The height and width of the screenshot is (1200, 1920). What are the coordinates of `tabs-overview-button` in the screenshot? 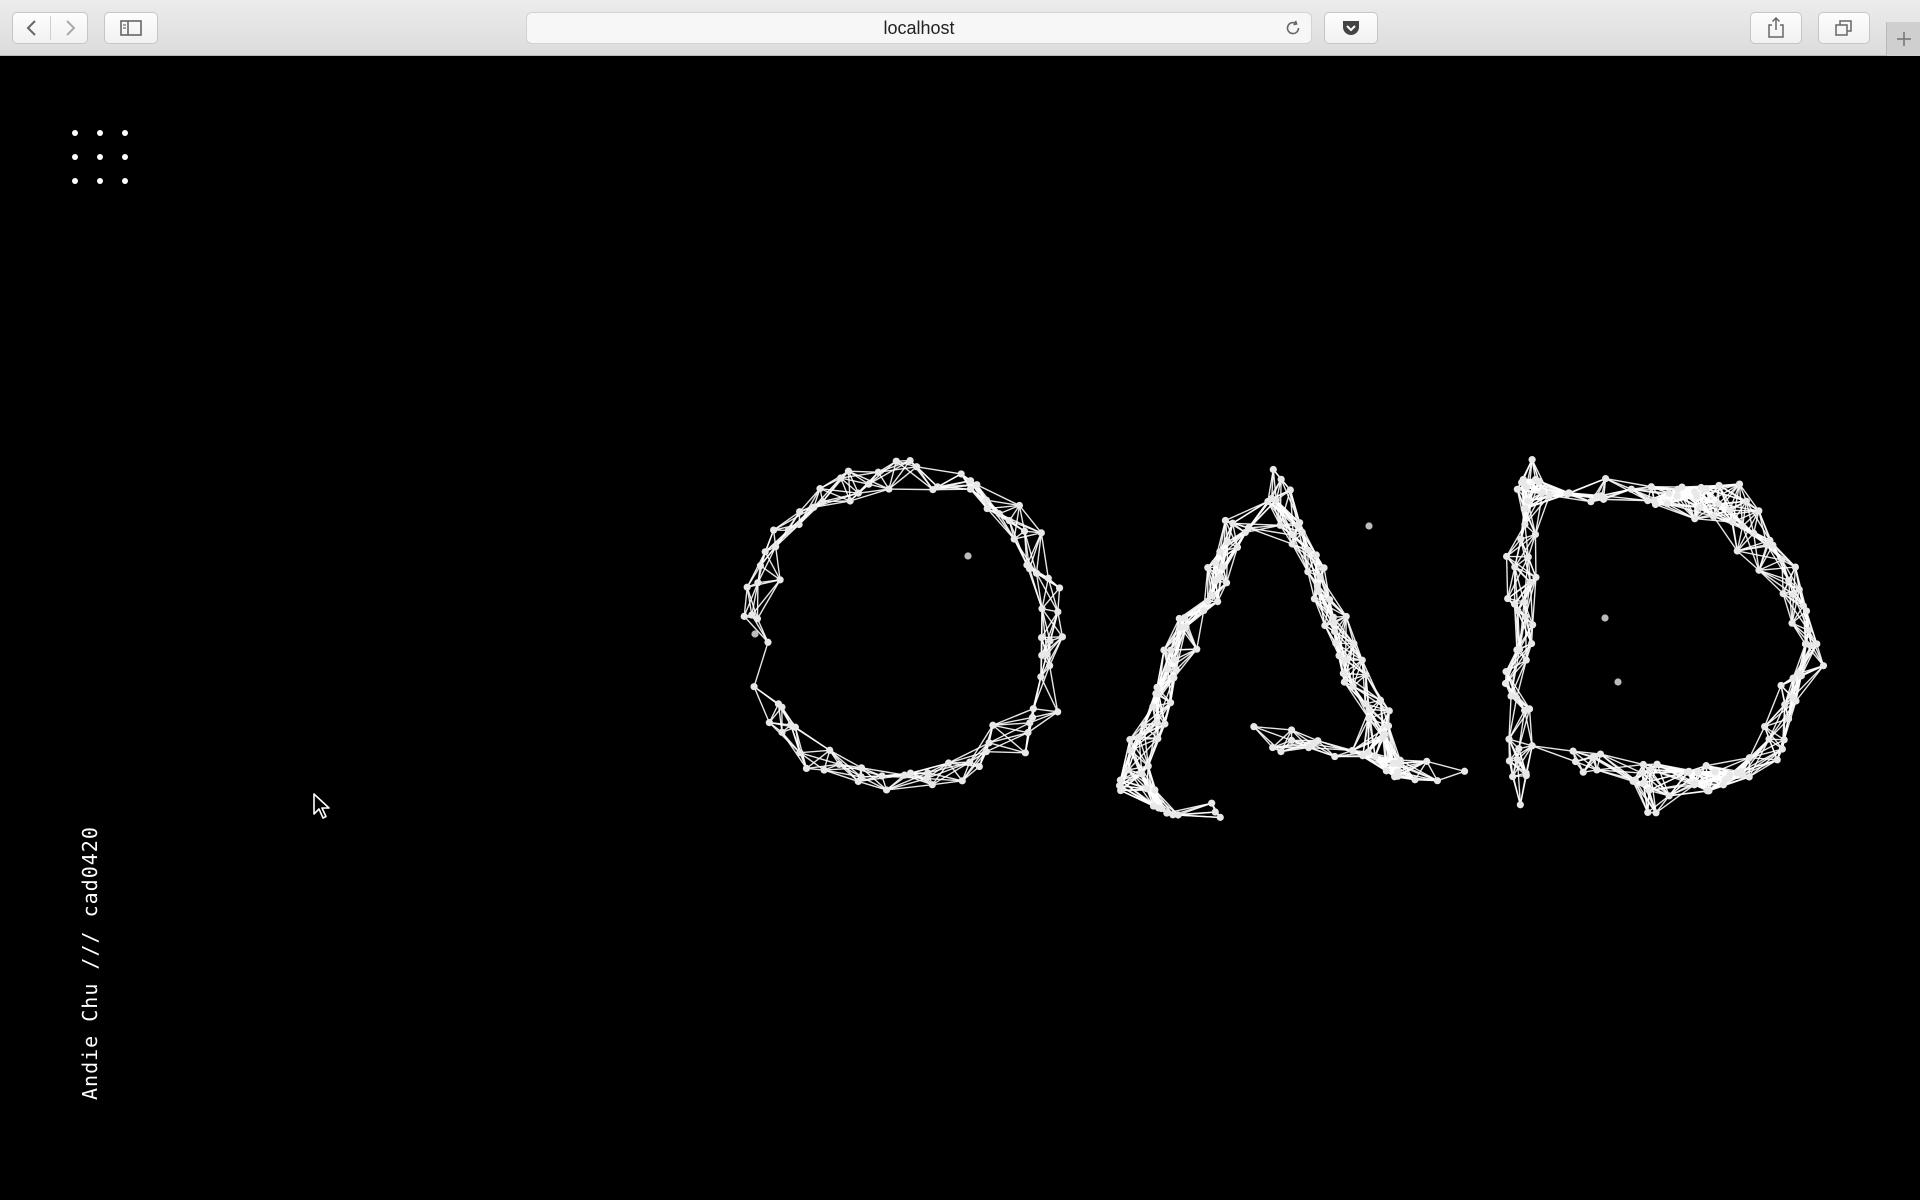 It's located at (1844, 28).